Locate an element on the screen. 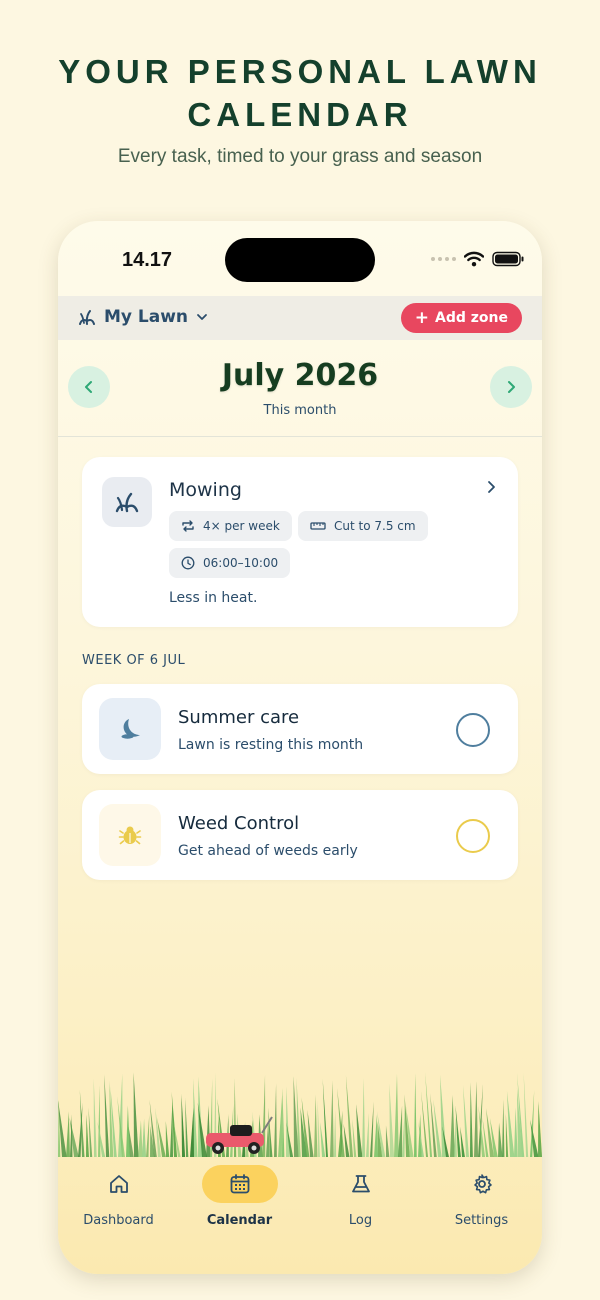 Image resolution: width=600 pixels, height=1300 pixels. ruler-icon is located at coordinates (318, 526).